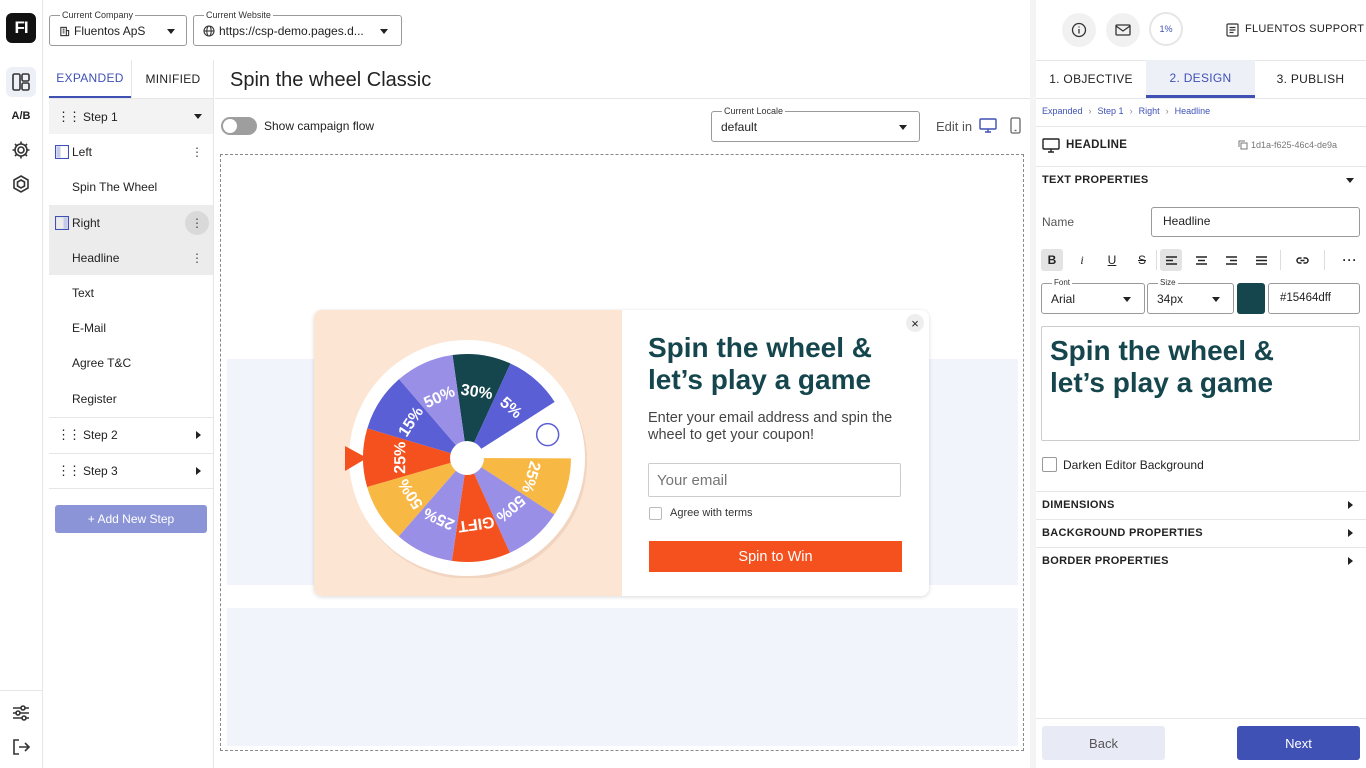 The width and height of the screenshot is (1366, 768). I want to click on spin-to-win-button: Spin to Win, so click(775, 556).